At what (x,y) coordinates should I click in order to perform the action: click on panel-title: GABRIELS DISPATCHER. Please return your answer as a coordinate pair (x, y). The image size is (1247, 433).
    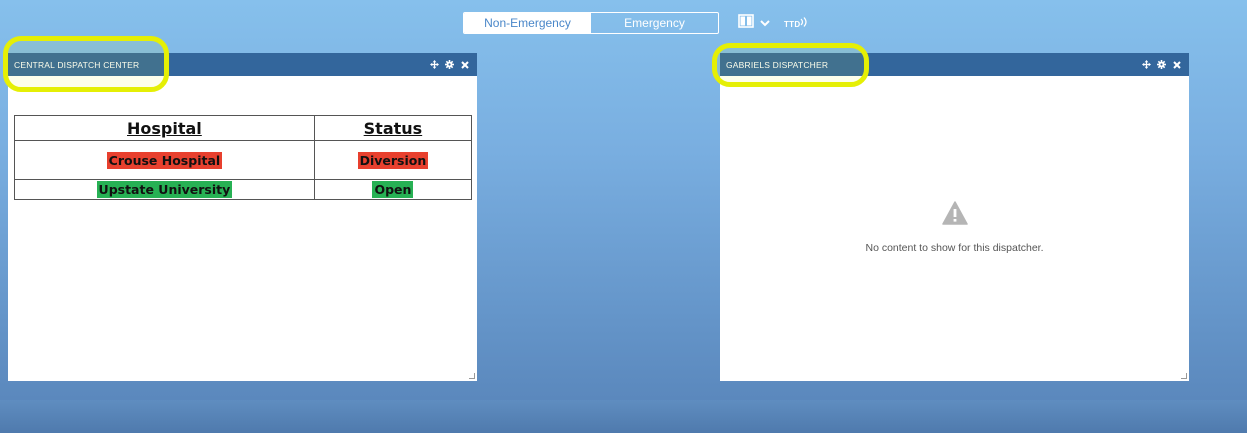
    Looking at the image, I should click on (777, 64).